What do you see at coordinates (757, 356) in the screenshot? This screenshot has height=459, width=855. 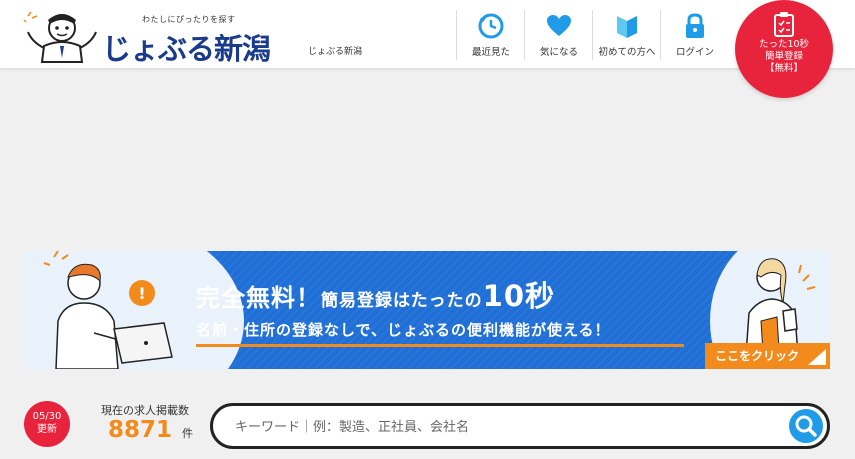 I see `click-here-label: ここをクリック` at bounding box center [757, 356].